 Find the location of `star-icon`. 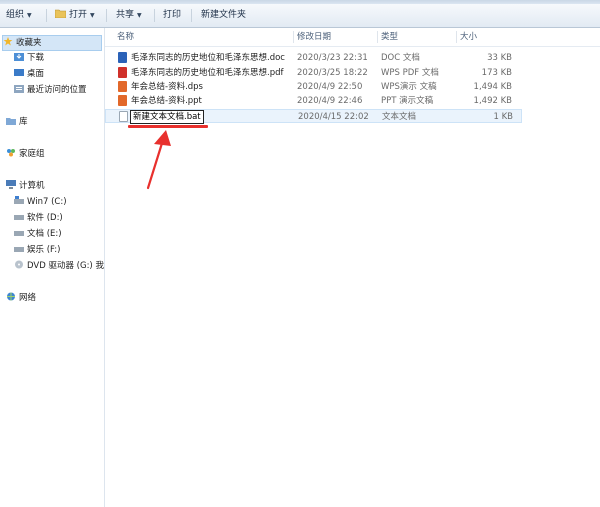

star-icon is located at coordinates (8, 41).